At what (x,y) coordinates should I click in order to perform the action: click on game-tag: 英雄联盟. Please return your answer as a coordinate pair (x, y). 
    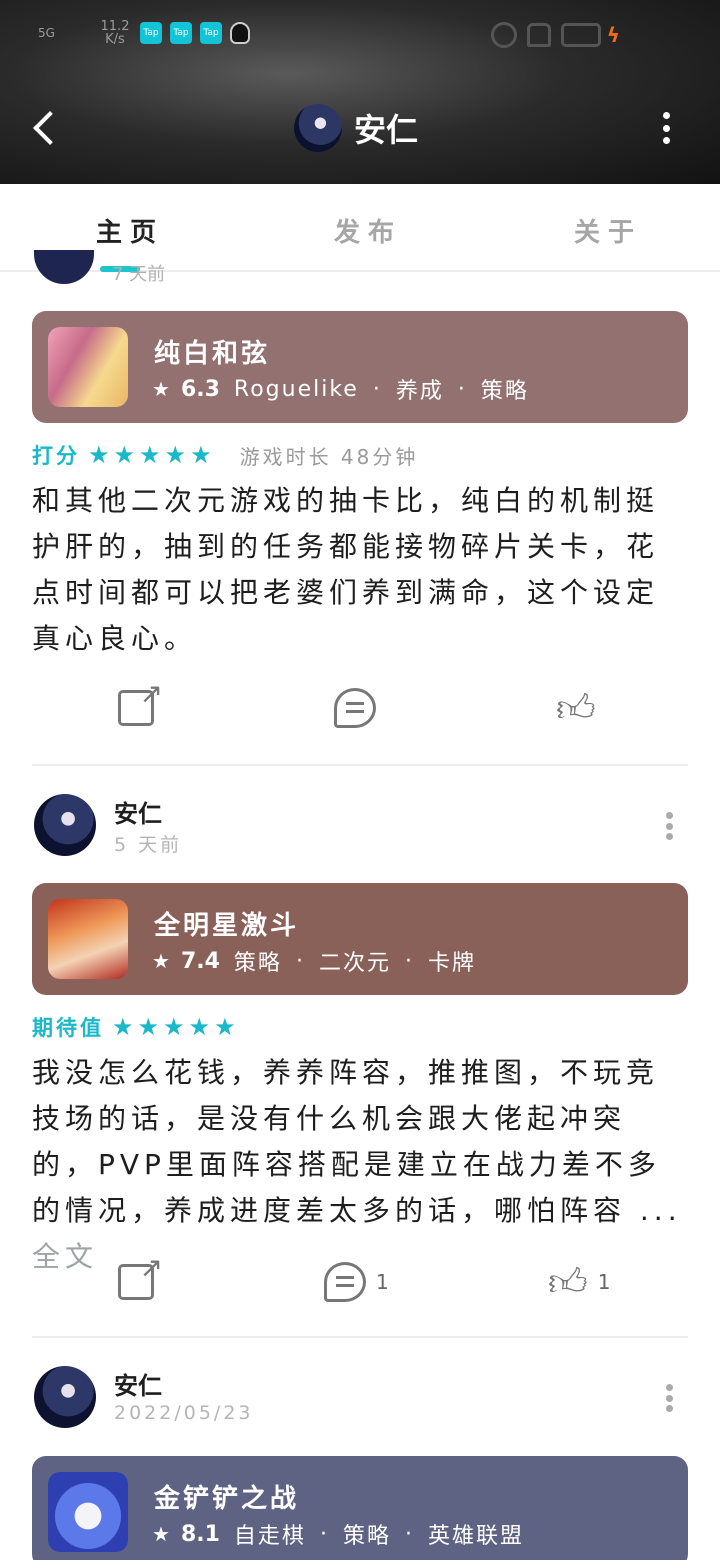
    Looking at the image, I should click on (475, 1536).